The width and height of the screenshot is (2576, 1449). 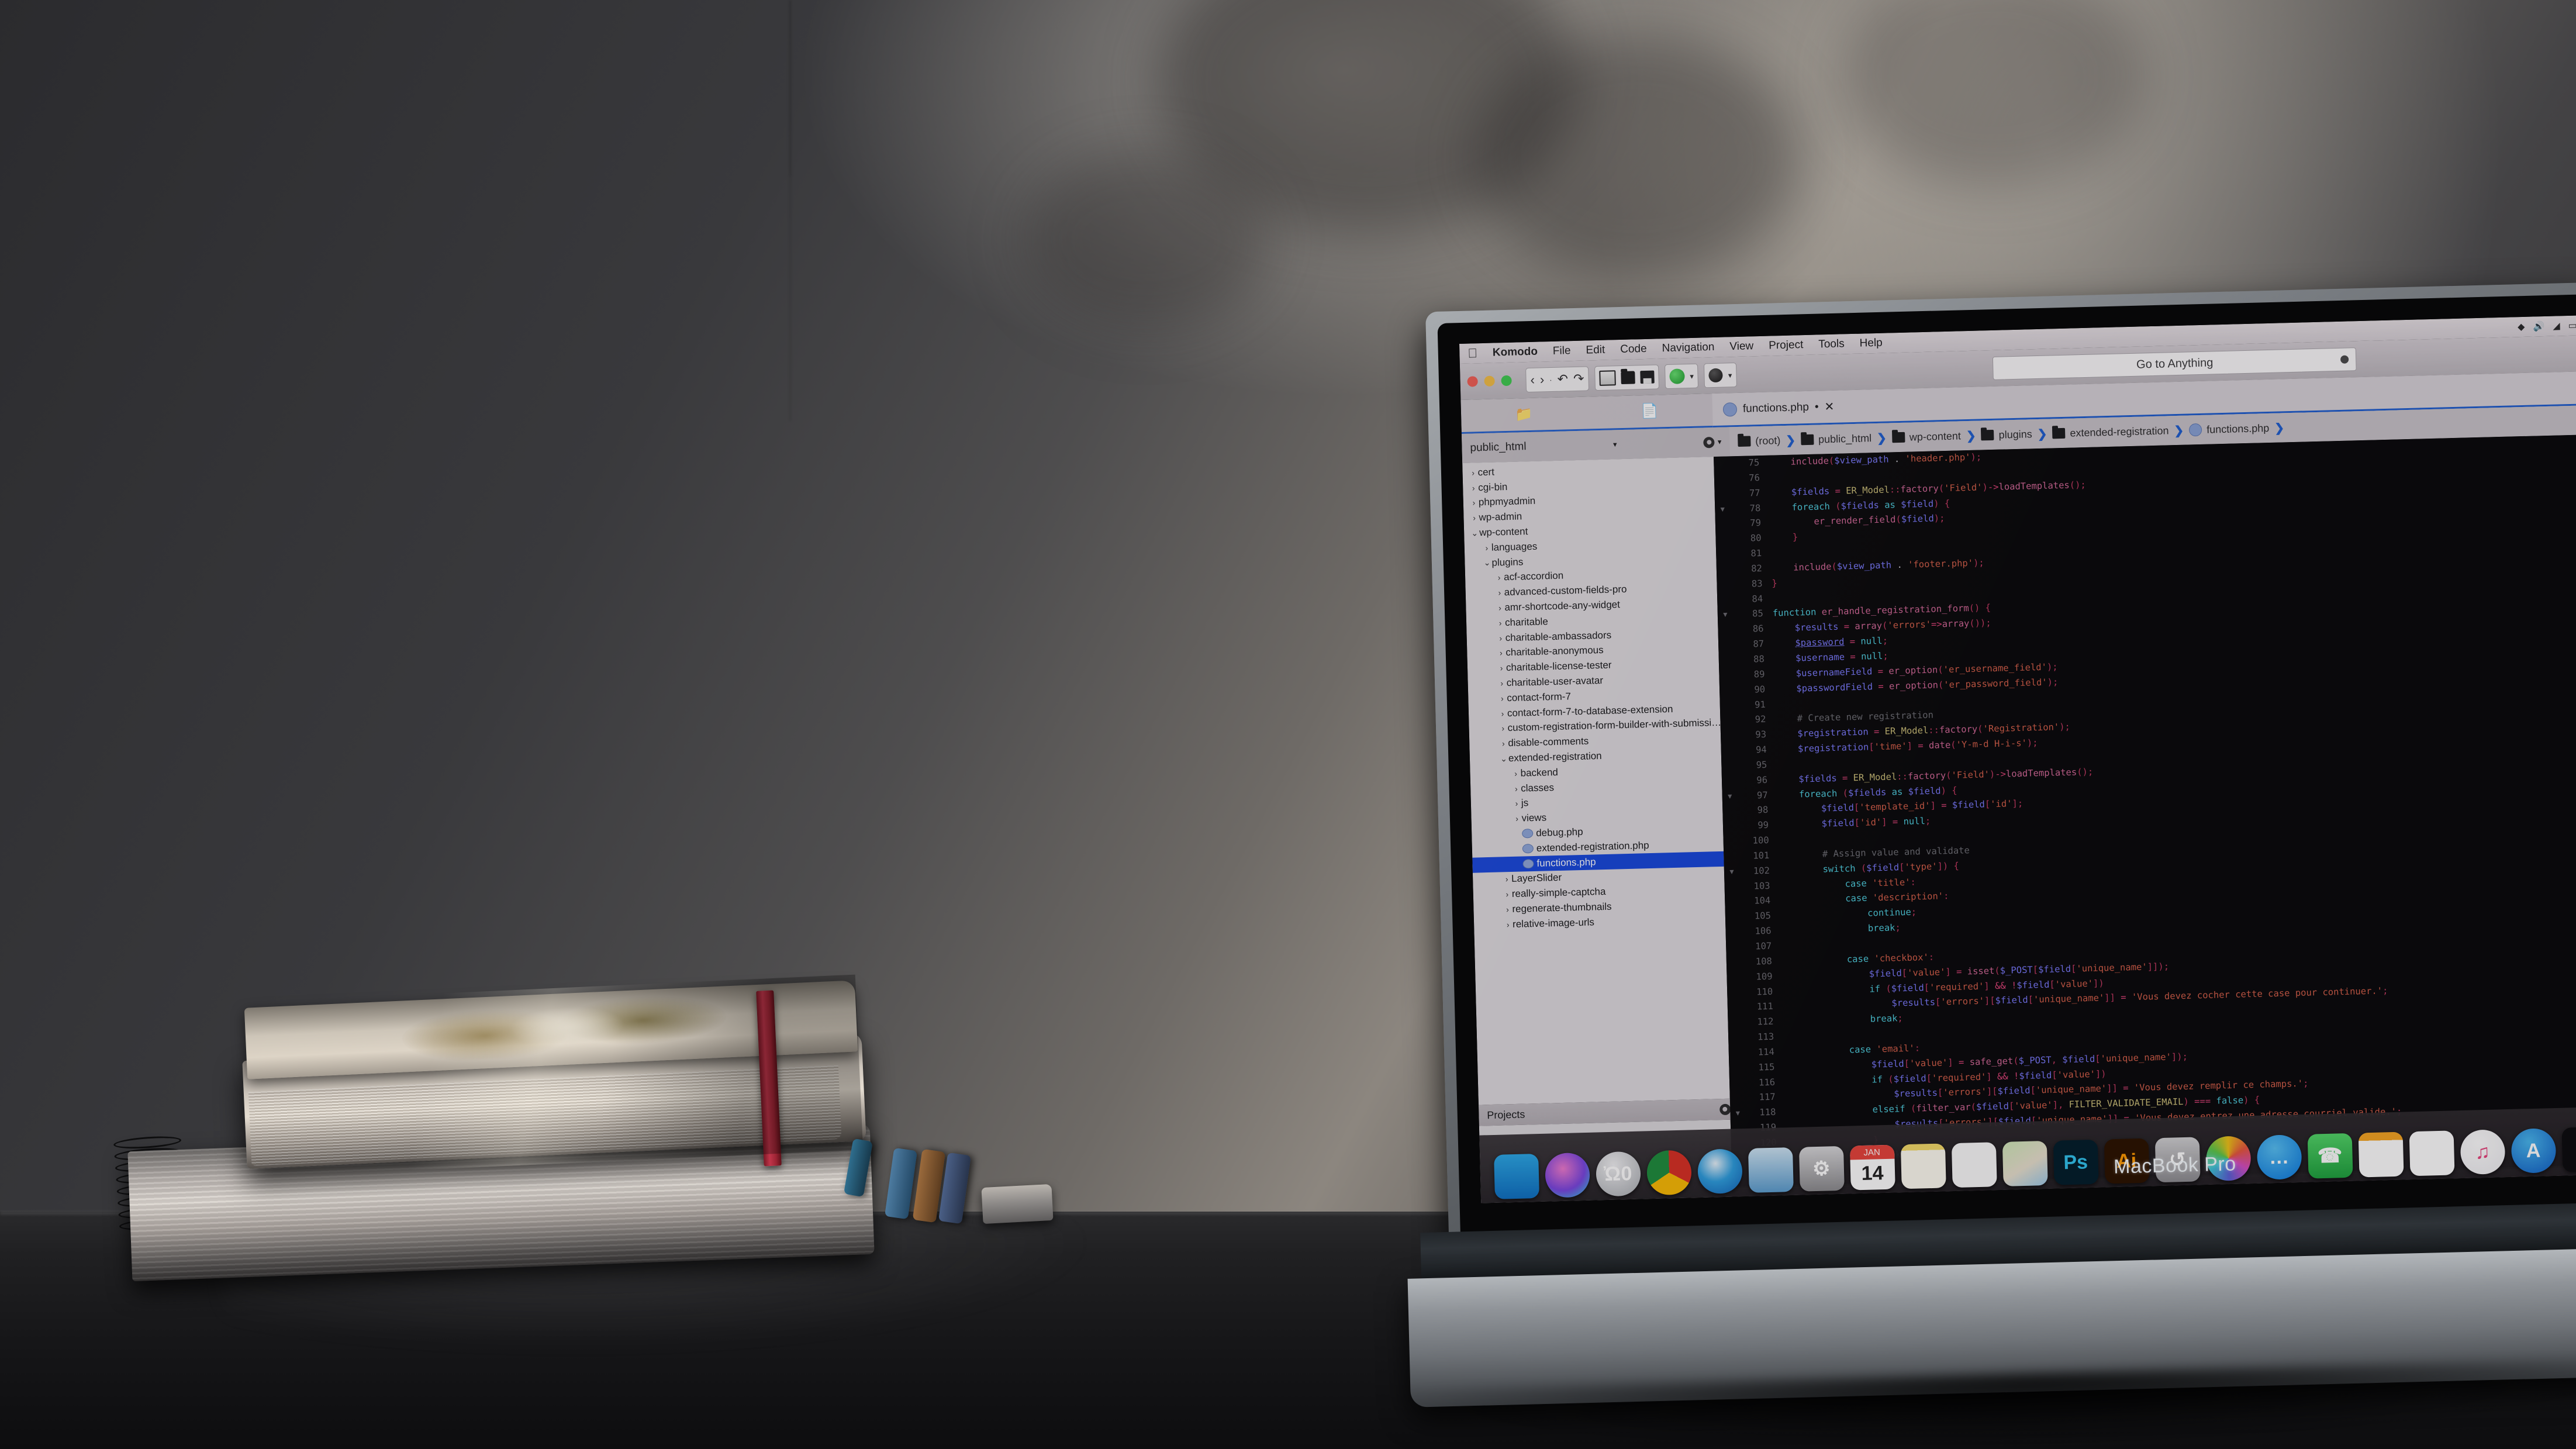 I want to click on siri-icon, so click(x=1567, y=1175).